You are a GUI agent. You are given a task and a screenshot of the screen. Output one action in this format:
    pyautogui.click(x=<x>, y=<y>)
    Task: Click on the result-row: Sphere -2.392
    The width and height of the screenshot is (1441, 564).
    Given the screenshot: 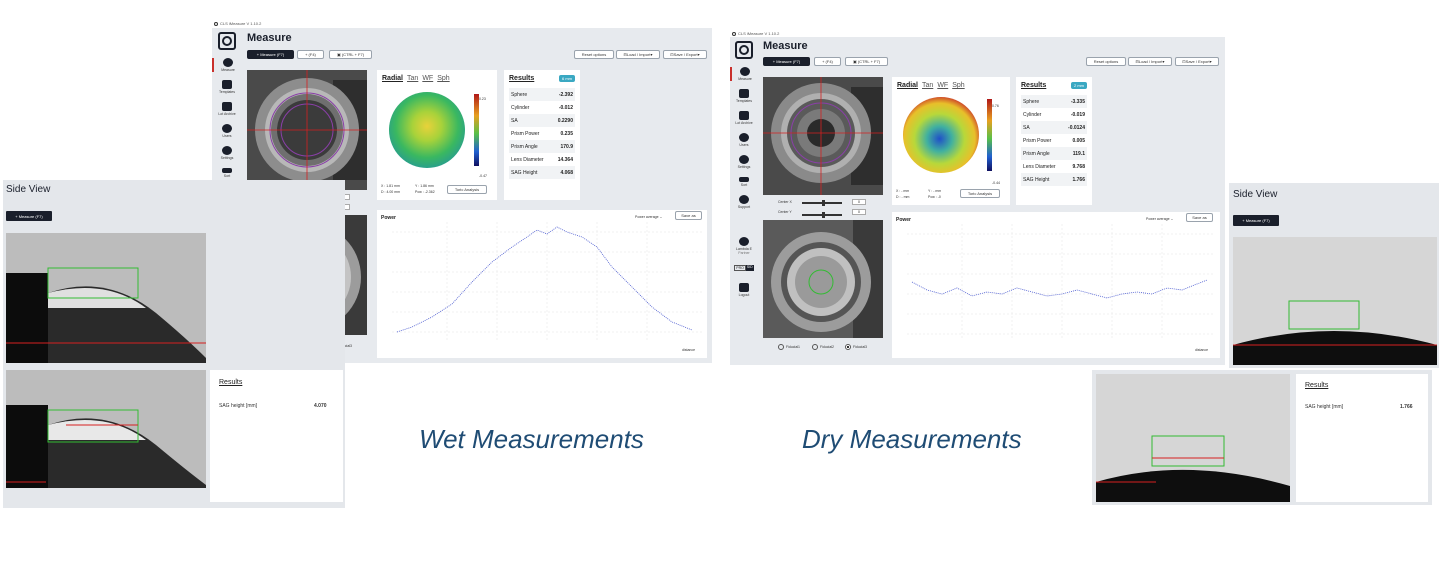 What is the action you would take?
    pyautogui.click(x=542, y=94)
    